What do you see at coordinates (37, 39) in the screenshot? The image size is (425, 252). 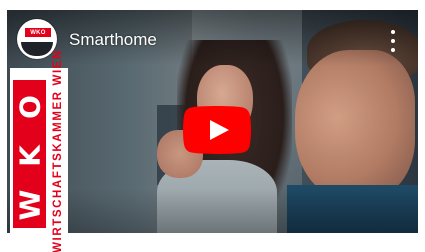 I see `channel-avatar: WKO` at bounding box center [37, 39].